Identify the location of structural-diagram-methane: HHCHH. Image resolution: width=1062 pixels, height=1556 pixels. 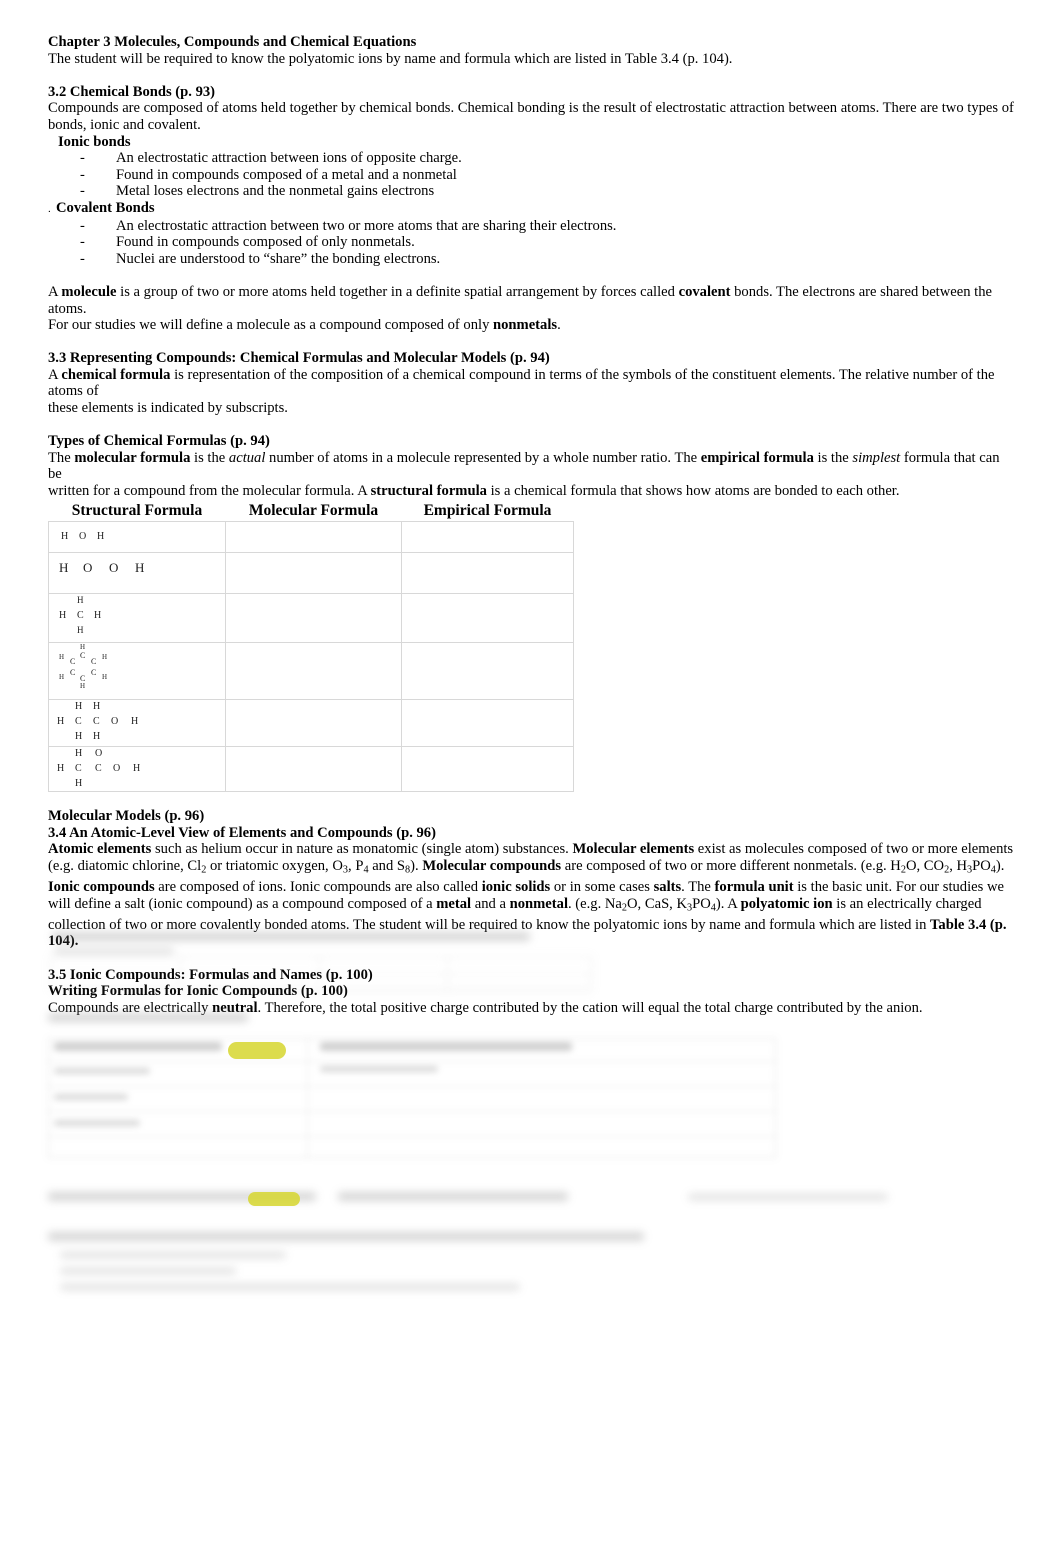
(137, 618).